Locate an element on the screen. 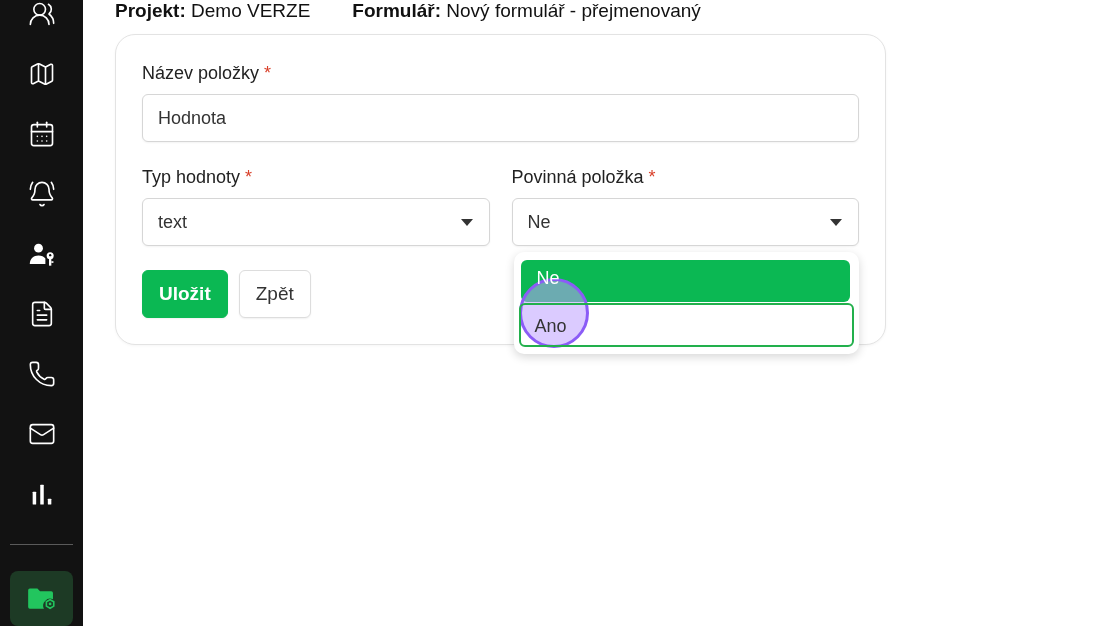 Image resolution: width=1120 pixels, height=626 pixels. input-field: Hodnota is located at coordinates (500, 118).